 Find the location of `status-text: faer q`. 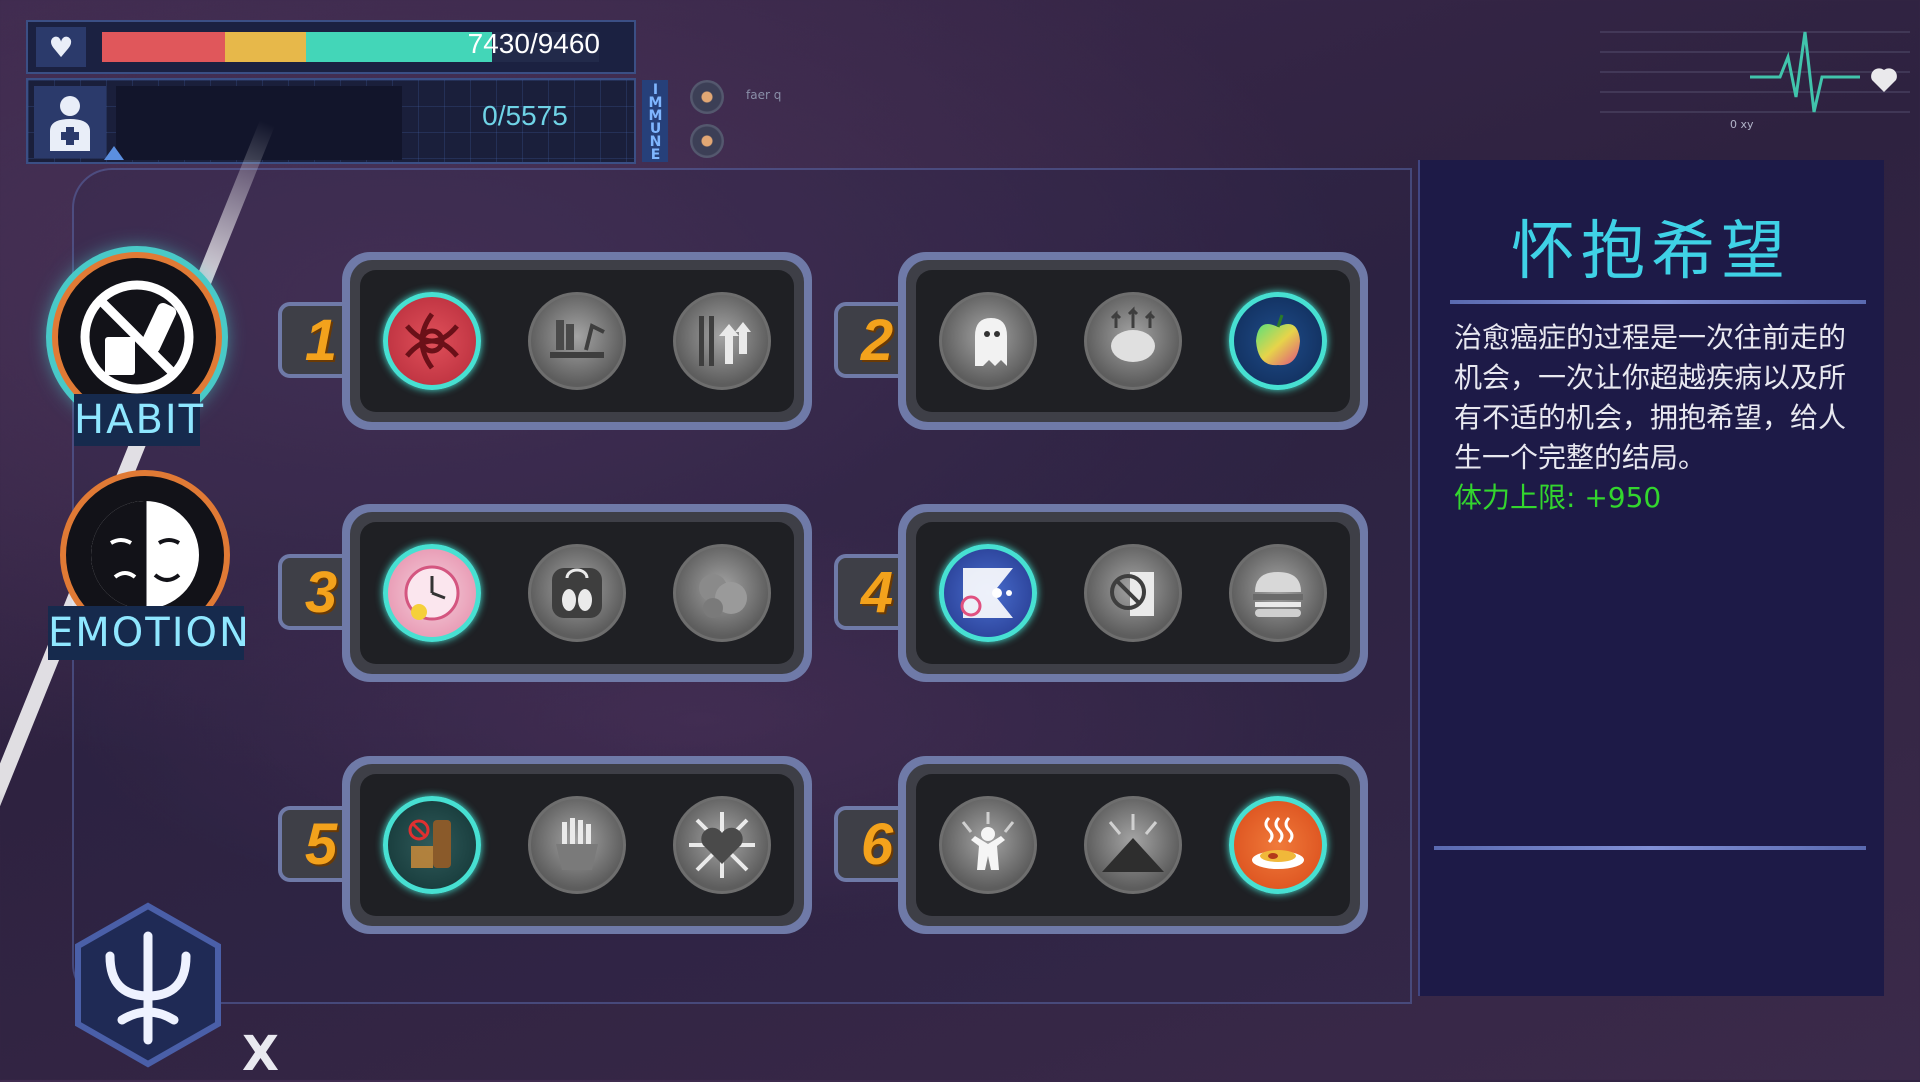

status-text: faer q is located at coordinates (764, 95).